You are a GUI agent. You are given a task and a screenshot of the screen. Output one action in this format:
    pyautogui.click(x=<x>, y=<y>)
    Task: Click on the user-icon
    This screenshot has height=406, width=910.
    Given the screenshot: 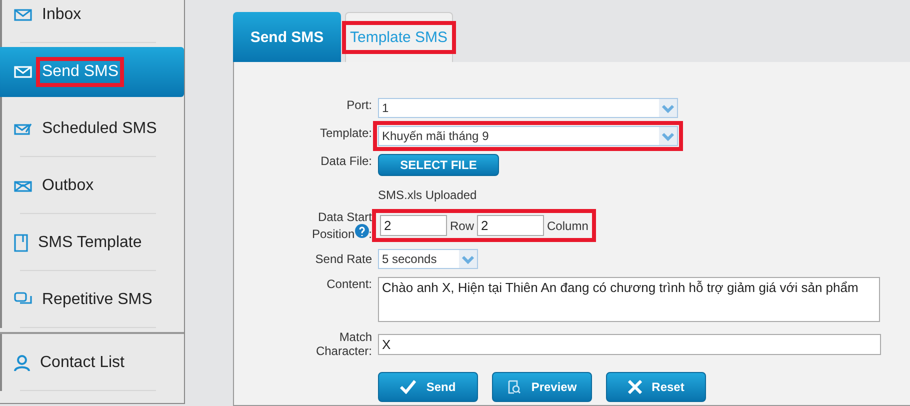 What is the action you would take?
    pyautogui.click(x=22, y=363)
    